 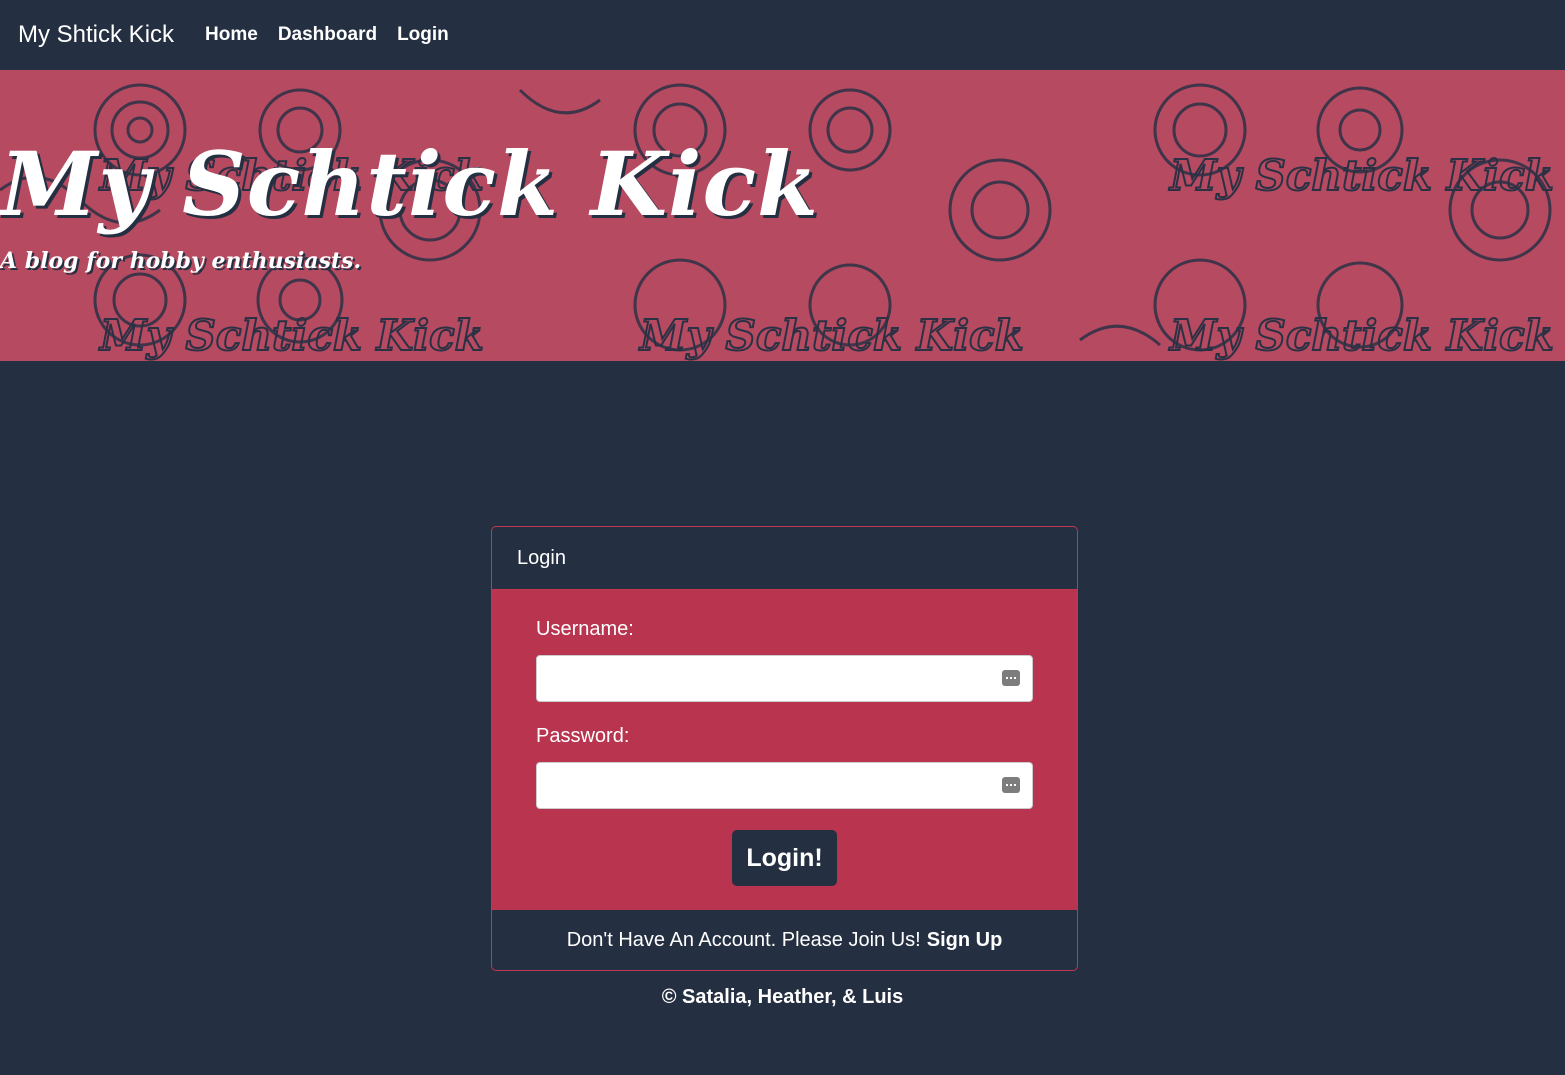 I want to click on username-label: Username:, so click(x=585, y=629).